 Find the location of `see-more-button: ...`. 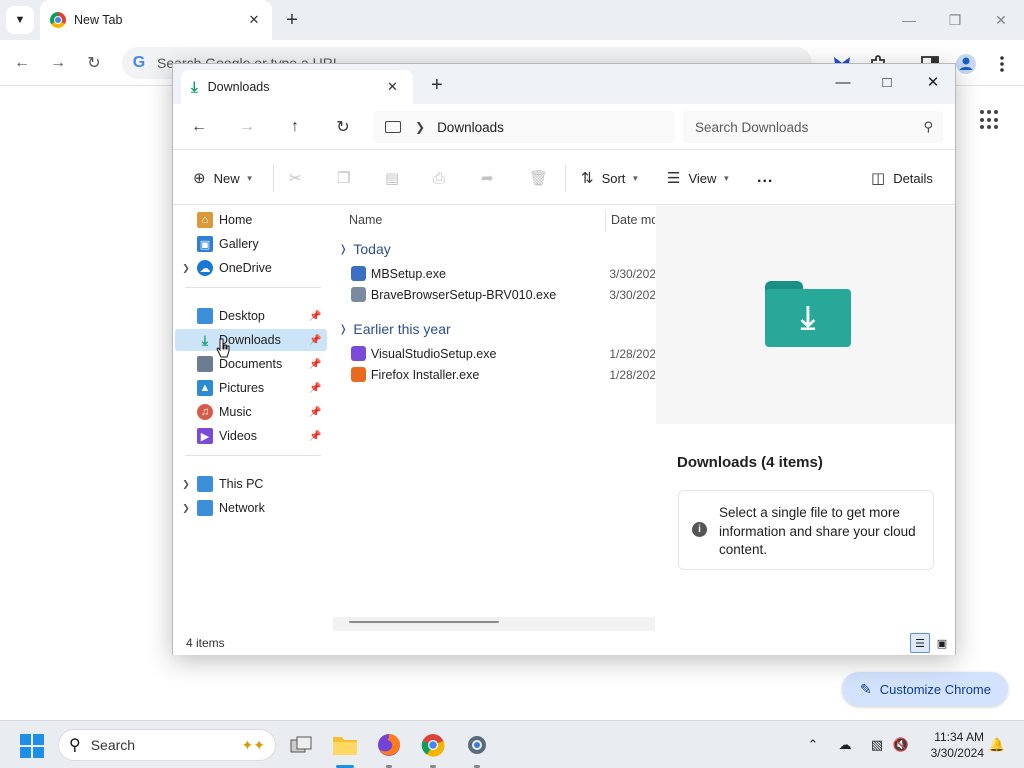

see-more-button: ... is located at coordinates (765, 178).